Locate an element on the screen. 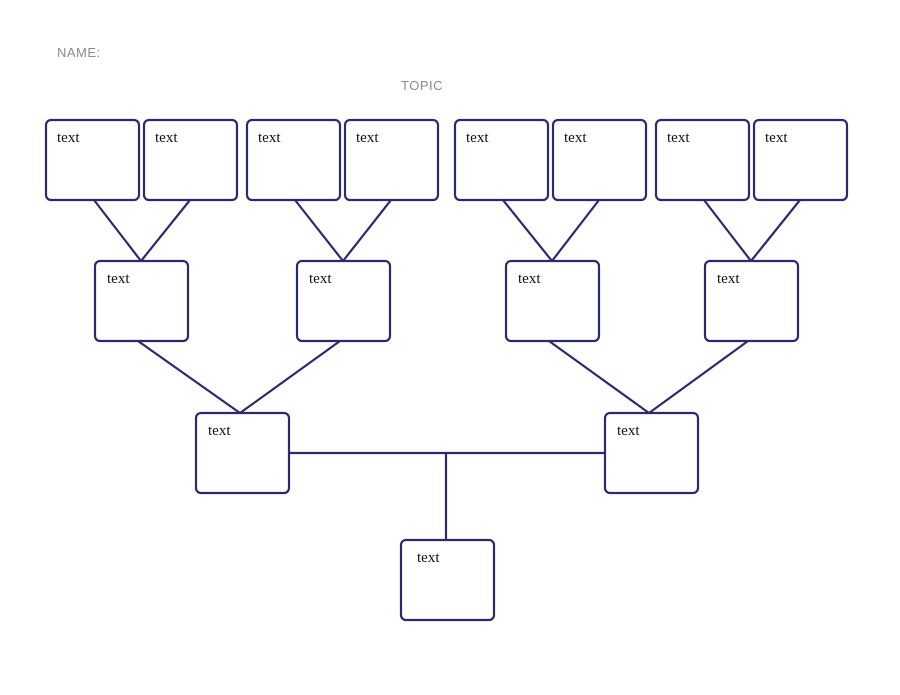  tree-node-level-4: text is located at coordinates (447, 580).